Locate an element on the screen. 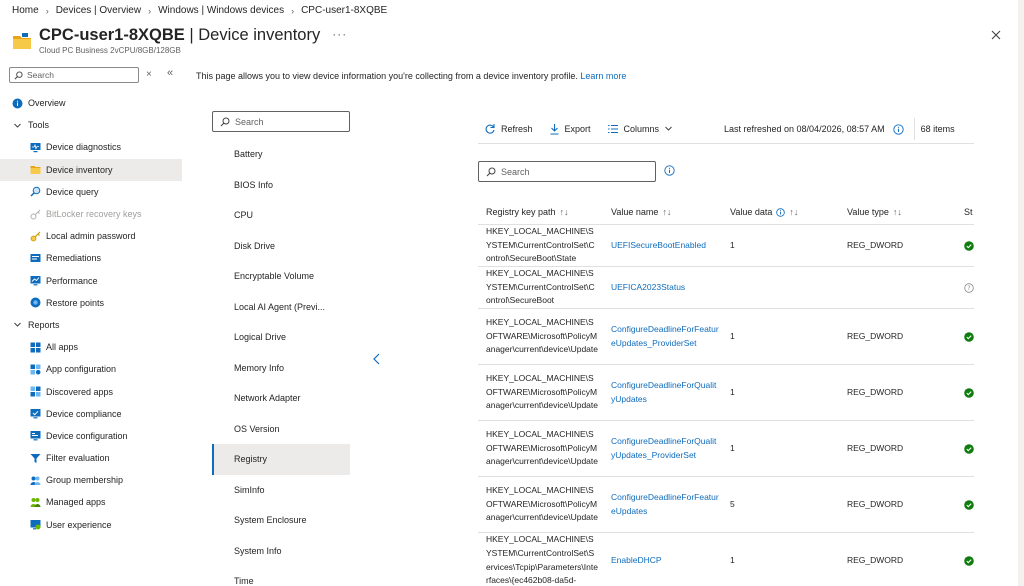  sidebar-item-discovered-apps: Discovered apps is located at coordinates (91, 391).